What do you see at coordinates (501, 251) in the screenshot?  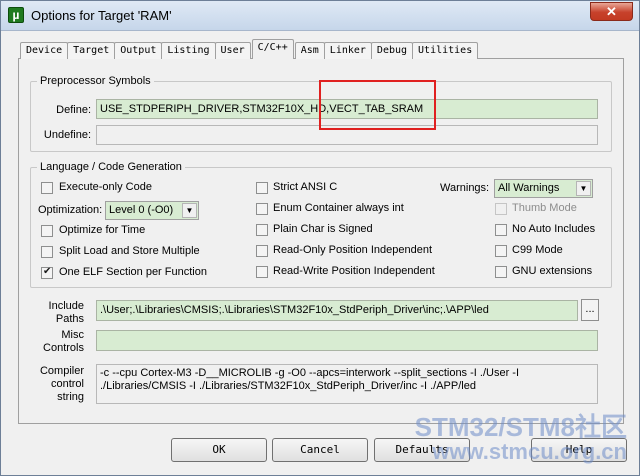 I see `c99-mode-checkbox` at bounding box center [501, 251].